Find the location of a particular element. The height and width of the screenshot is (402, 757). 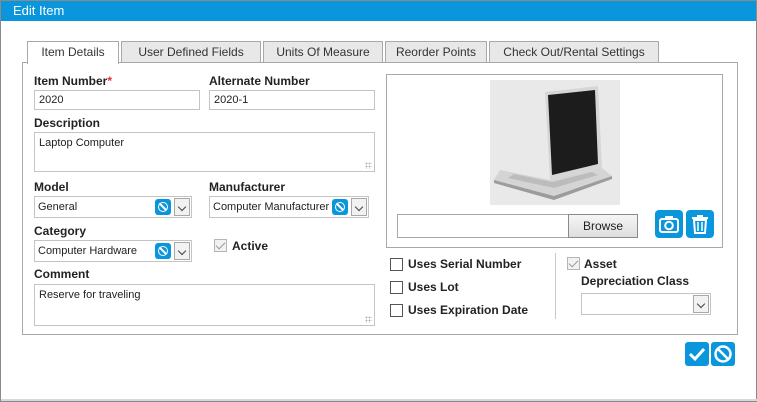

description-field: Laptop Computer is located at coordinates (204, 152).